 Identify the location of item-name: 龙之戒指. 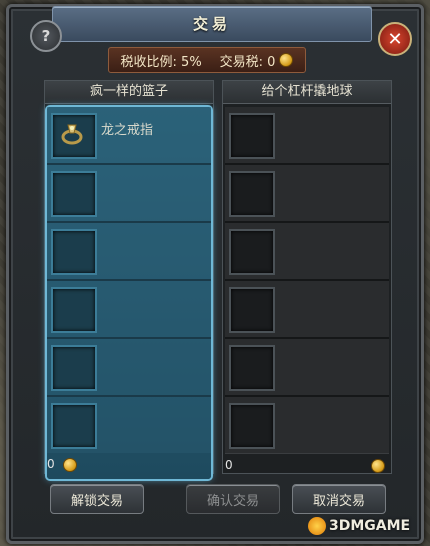
(127, 130).